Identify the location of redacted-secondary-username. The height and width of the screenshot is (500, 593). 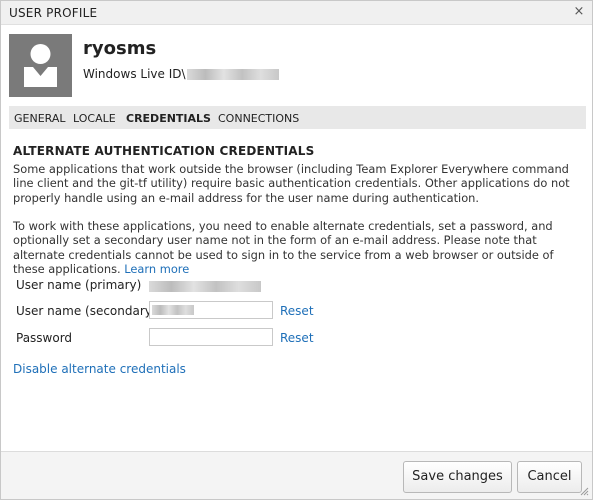
(173, 310).